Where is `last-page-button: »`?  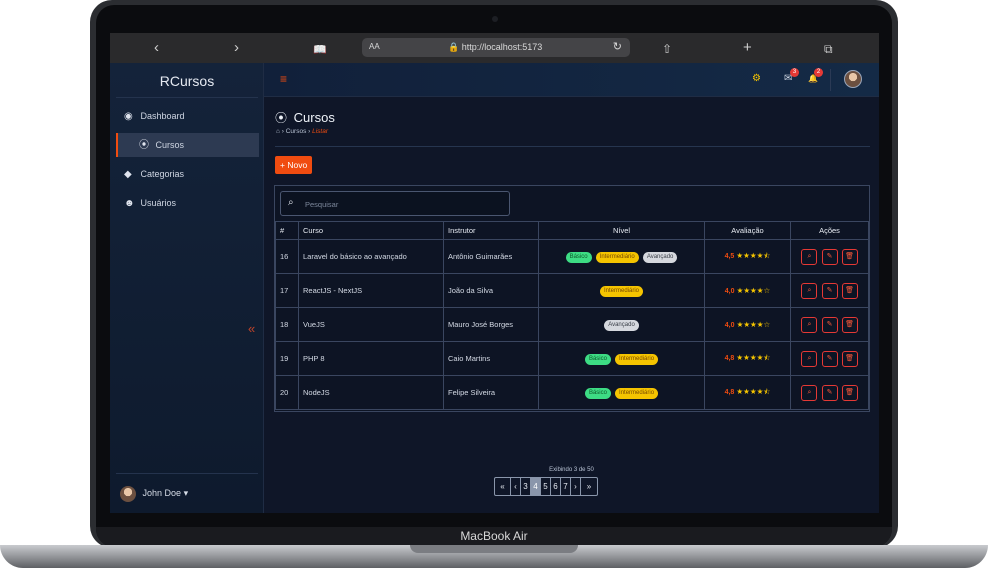
last-page-button: » is located at coordinates (589, 486).